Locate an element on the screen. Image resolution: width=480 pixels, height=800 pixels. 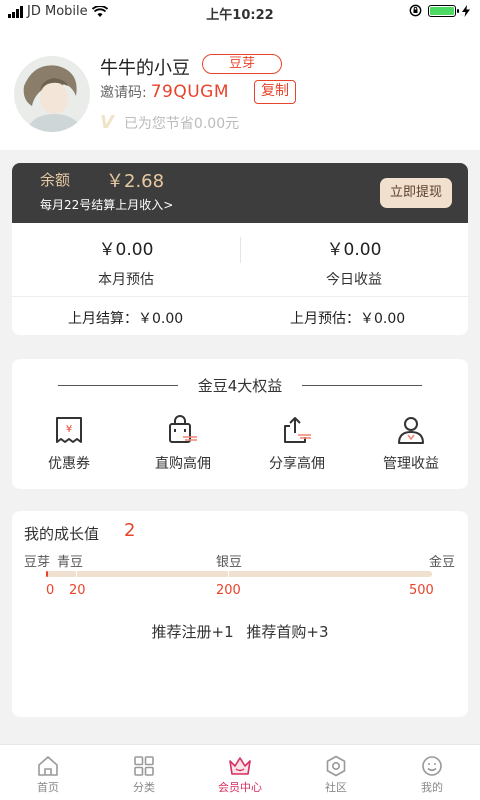
bottom-tab-bar: 首页 分类 会员中心 社区 我的 is located at coordinates (240, 772).